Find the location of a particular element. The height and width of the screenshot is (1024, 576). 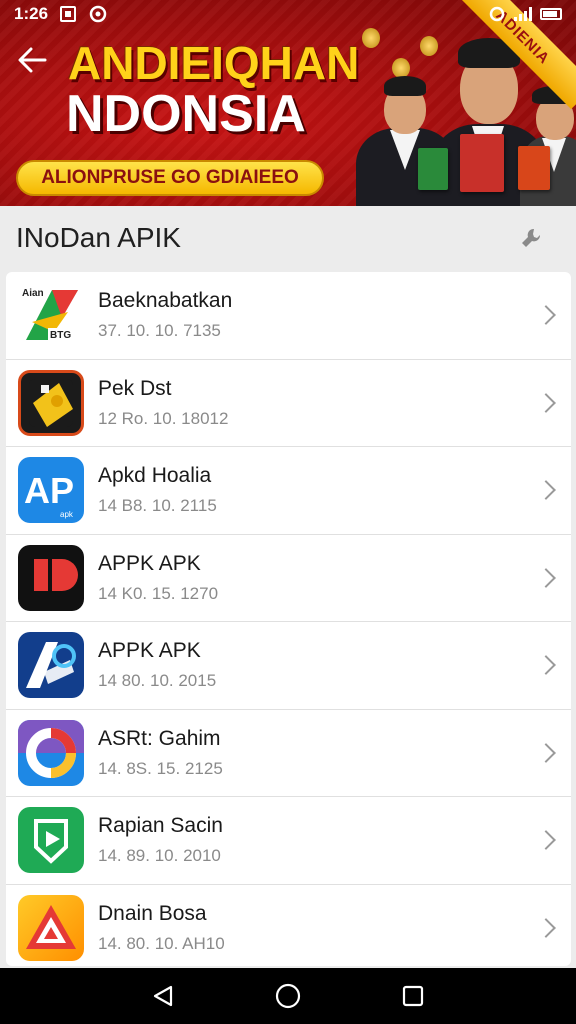

nav-home-icon is located at coordinates (288, 996).